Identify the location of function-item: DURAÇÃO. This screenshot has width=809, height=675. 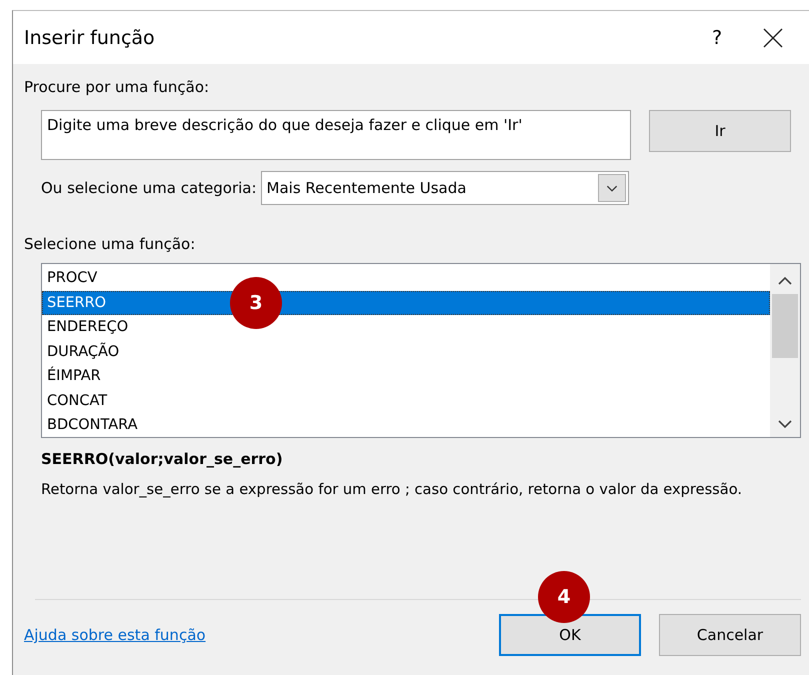
(406, 352).